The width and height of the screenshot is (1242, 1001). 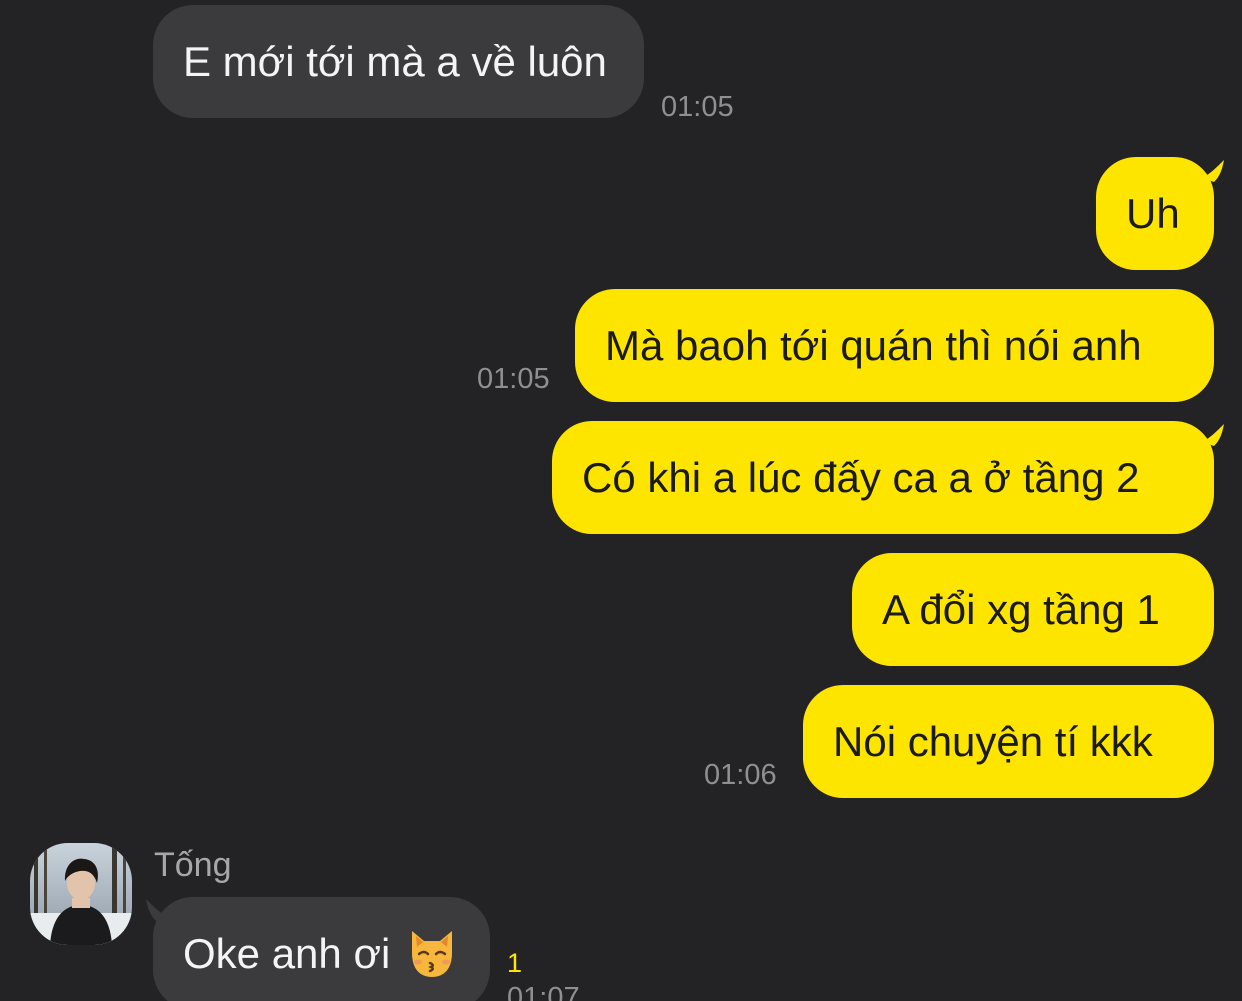 I want to click on outgoing-message-bubble: A đổi xg tầng 1, so click(x=1033, y=609).